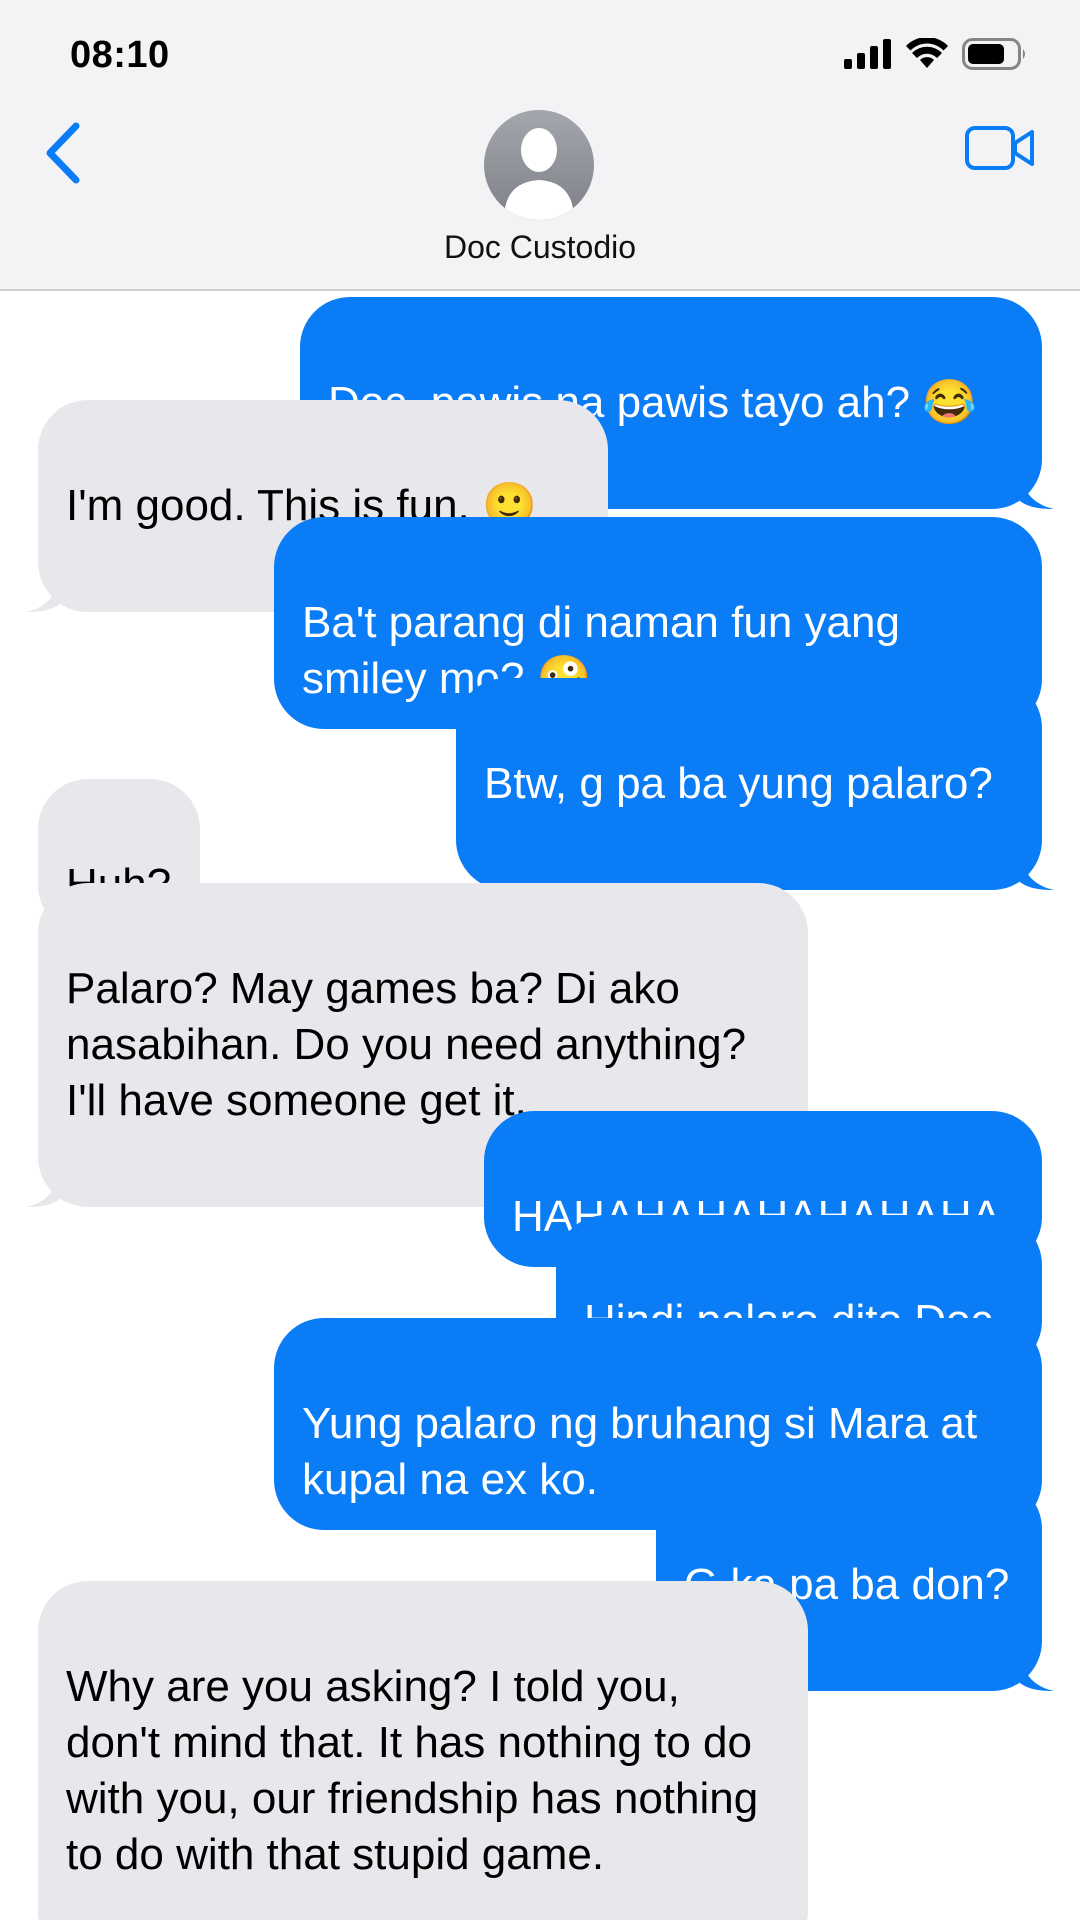 This screenshot has width=1080, height=1920. I want to click on message-text: Btw, g pa ba yung palaro?, so click(738, 783).